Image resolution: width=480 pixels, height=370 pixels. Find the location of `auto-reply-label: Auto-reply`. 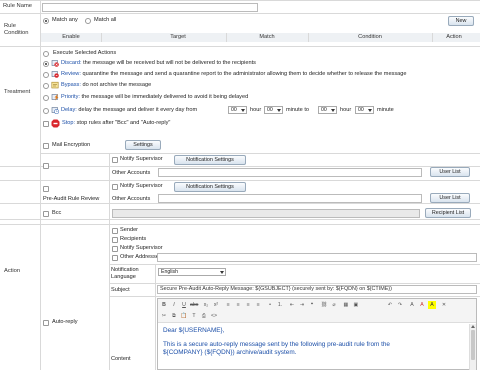

auto-reply-label: Auto-reply is located at coordinates (65, 322).